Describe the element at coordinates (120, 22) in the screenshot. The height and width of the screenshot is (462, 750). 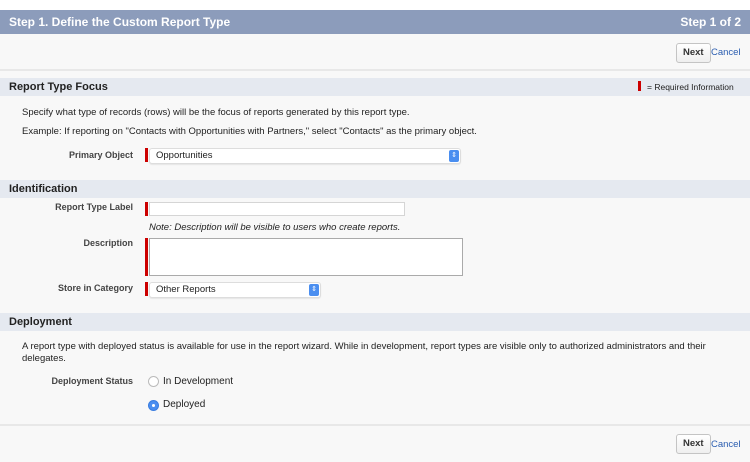
I see `page-title: Step 1. Define the Custom Report Type` at that location.